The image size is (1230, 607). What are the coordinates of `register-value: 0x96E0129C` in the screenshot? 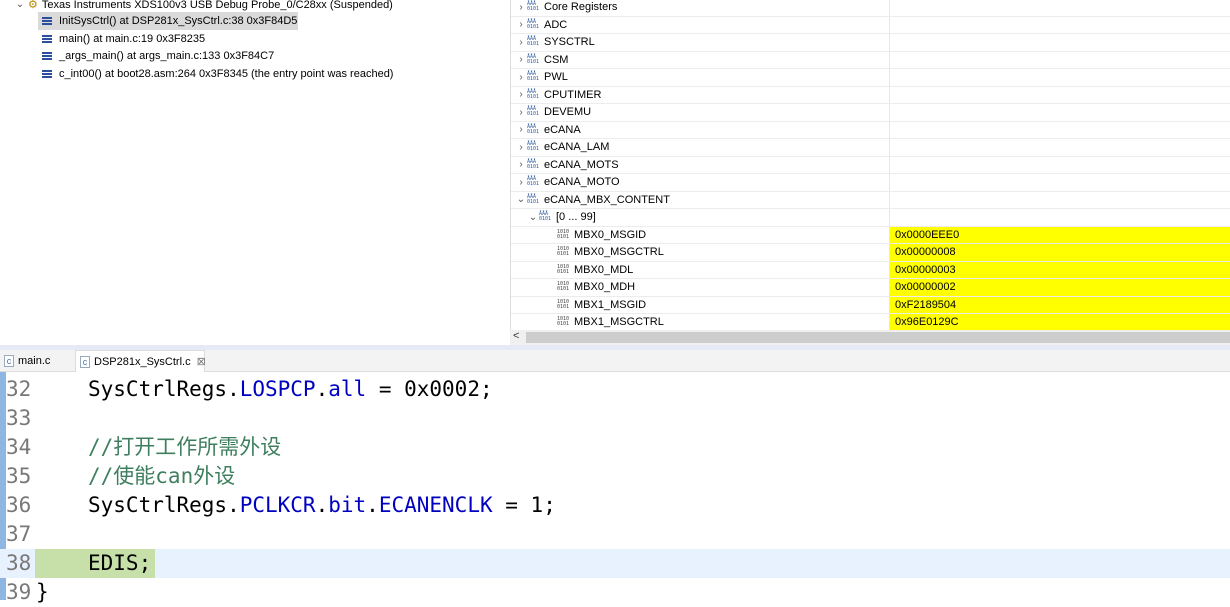 It's located at (1059, 322).